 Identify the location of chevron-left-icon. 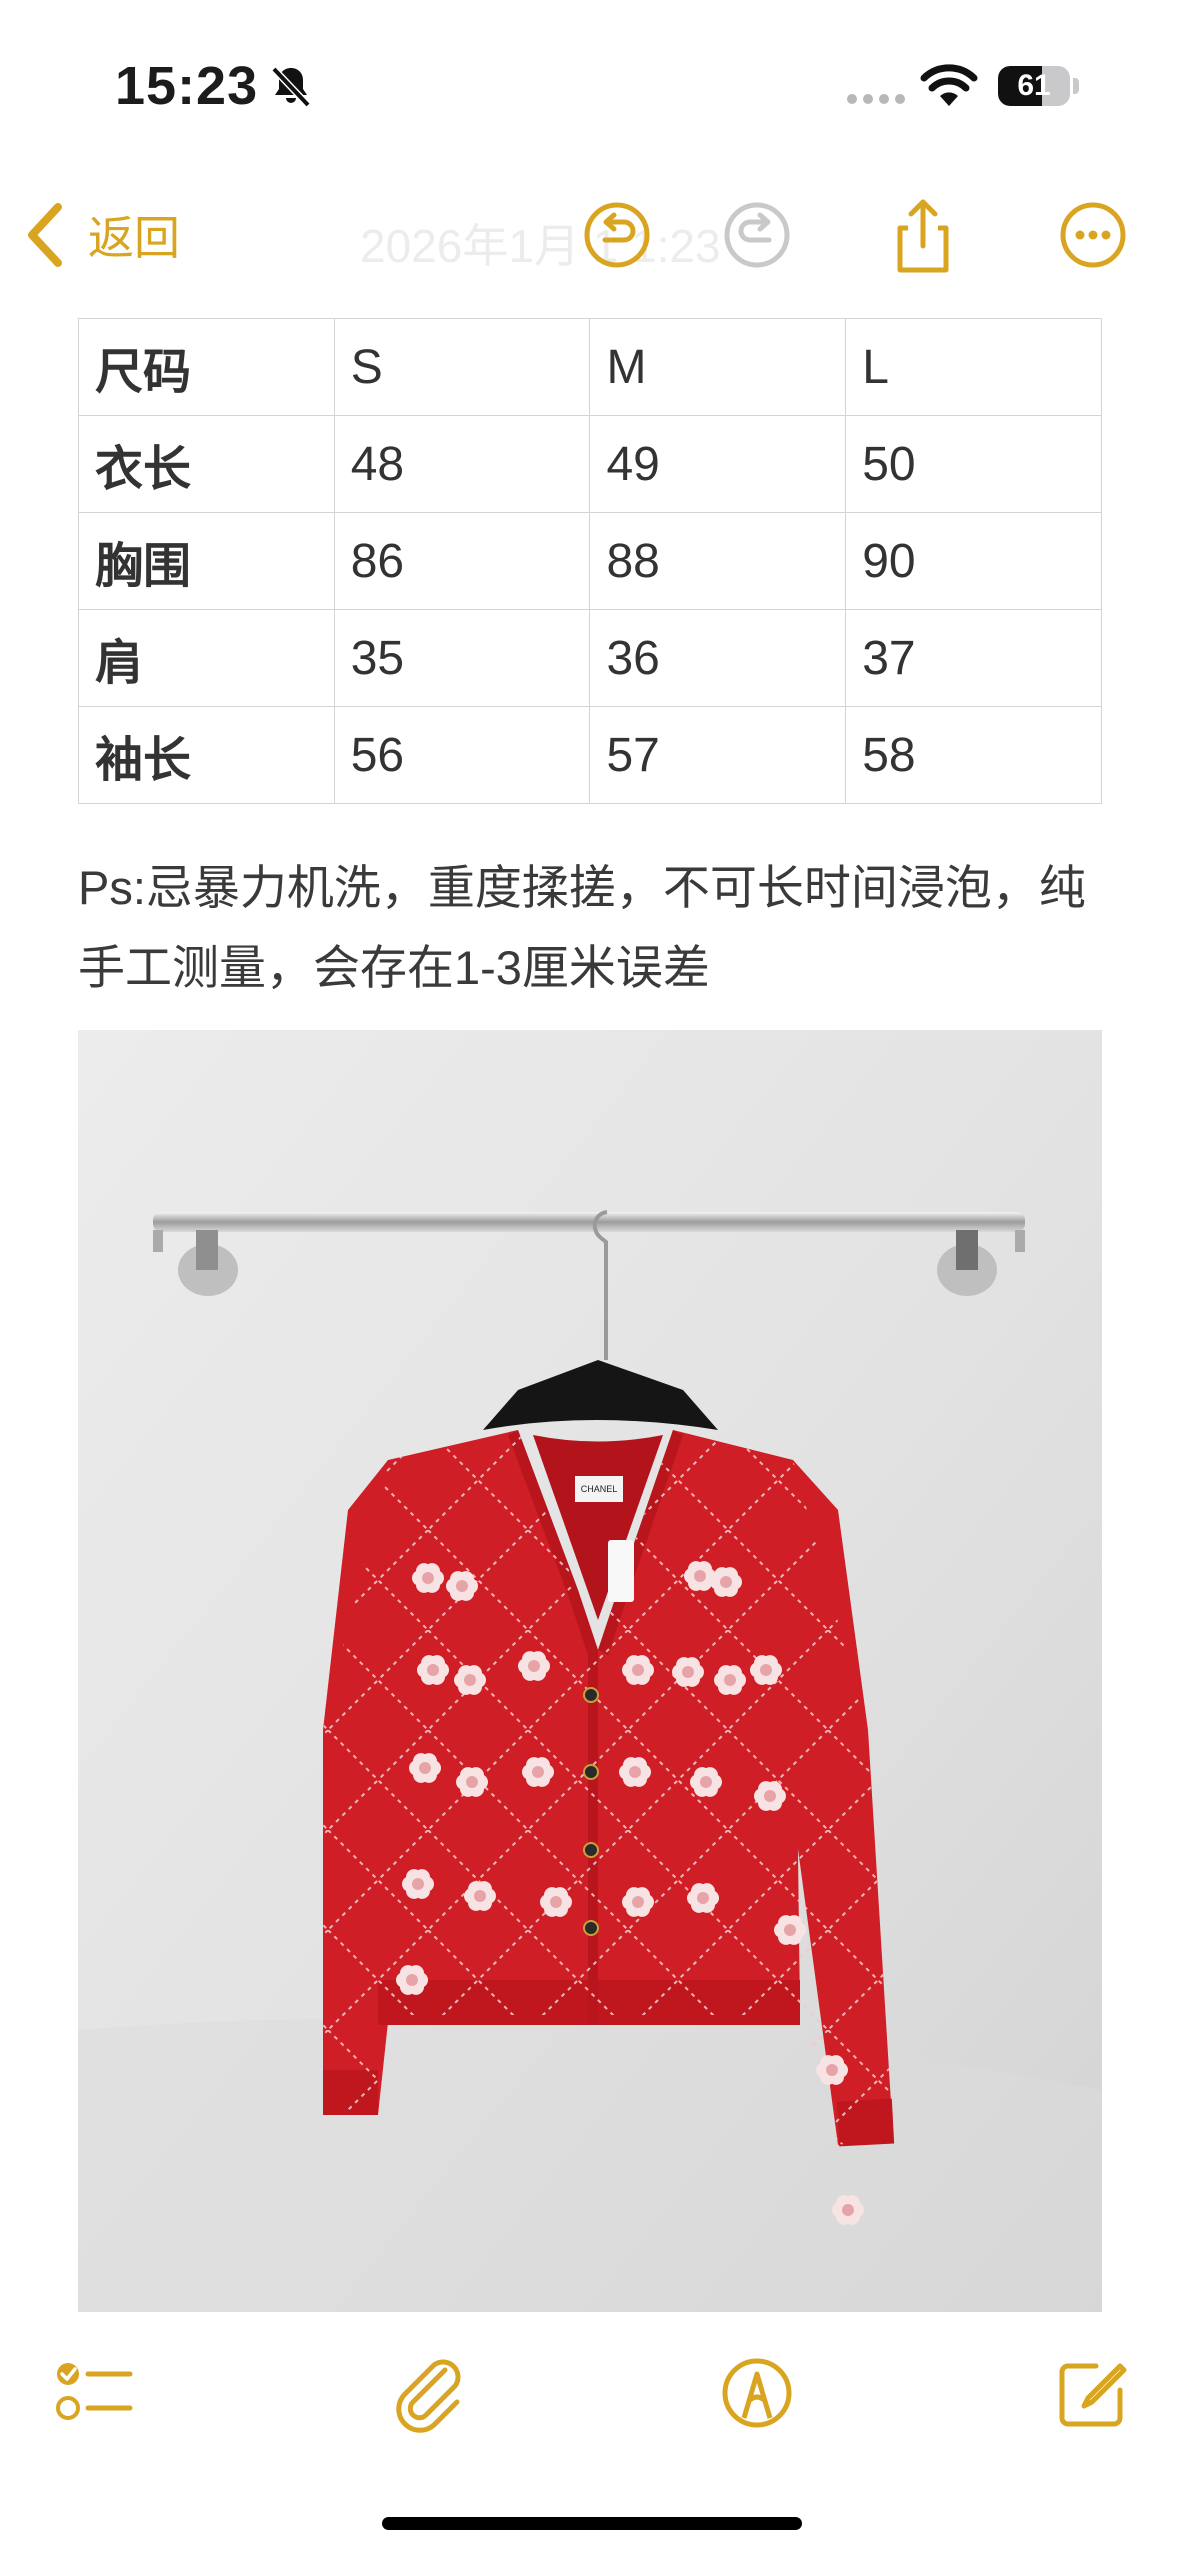
(45, 235).